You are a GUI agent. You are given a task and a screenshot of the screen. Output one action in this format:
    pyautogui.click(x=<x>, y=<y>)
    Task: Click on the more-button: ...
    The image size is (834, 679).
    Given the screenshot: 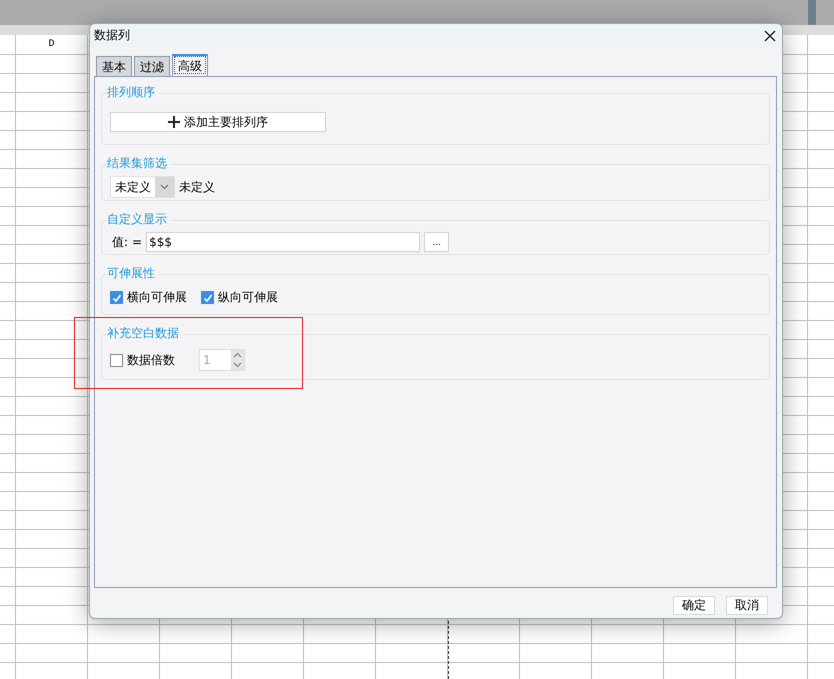 What is the action you would take?
    pyautogui.click(x=437, y=242)
    